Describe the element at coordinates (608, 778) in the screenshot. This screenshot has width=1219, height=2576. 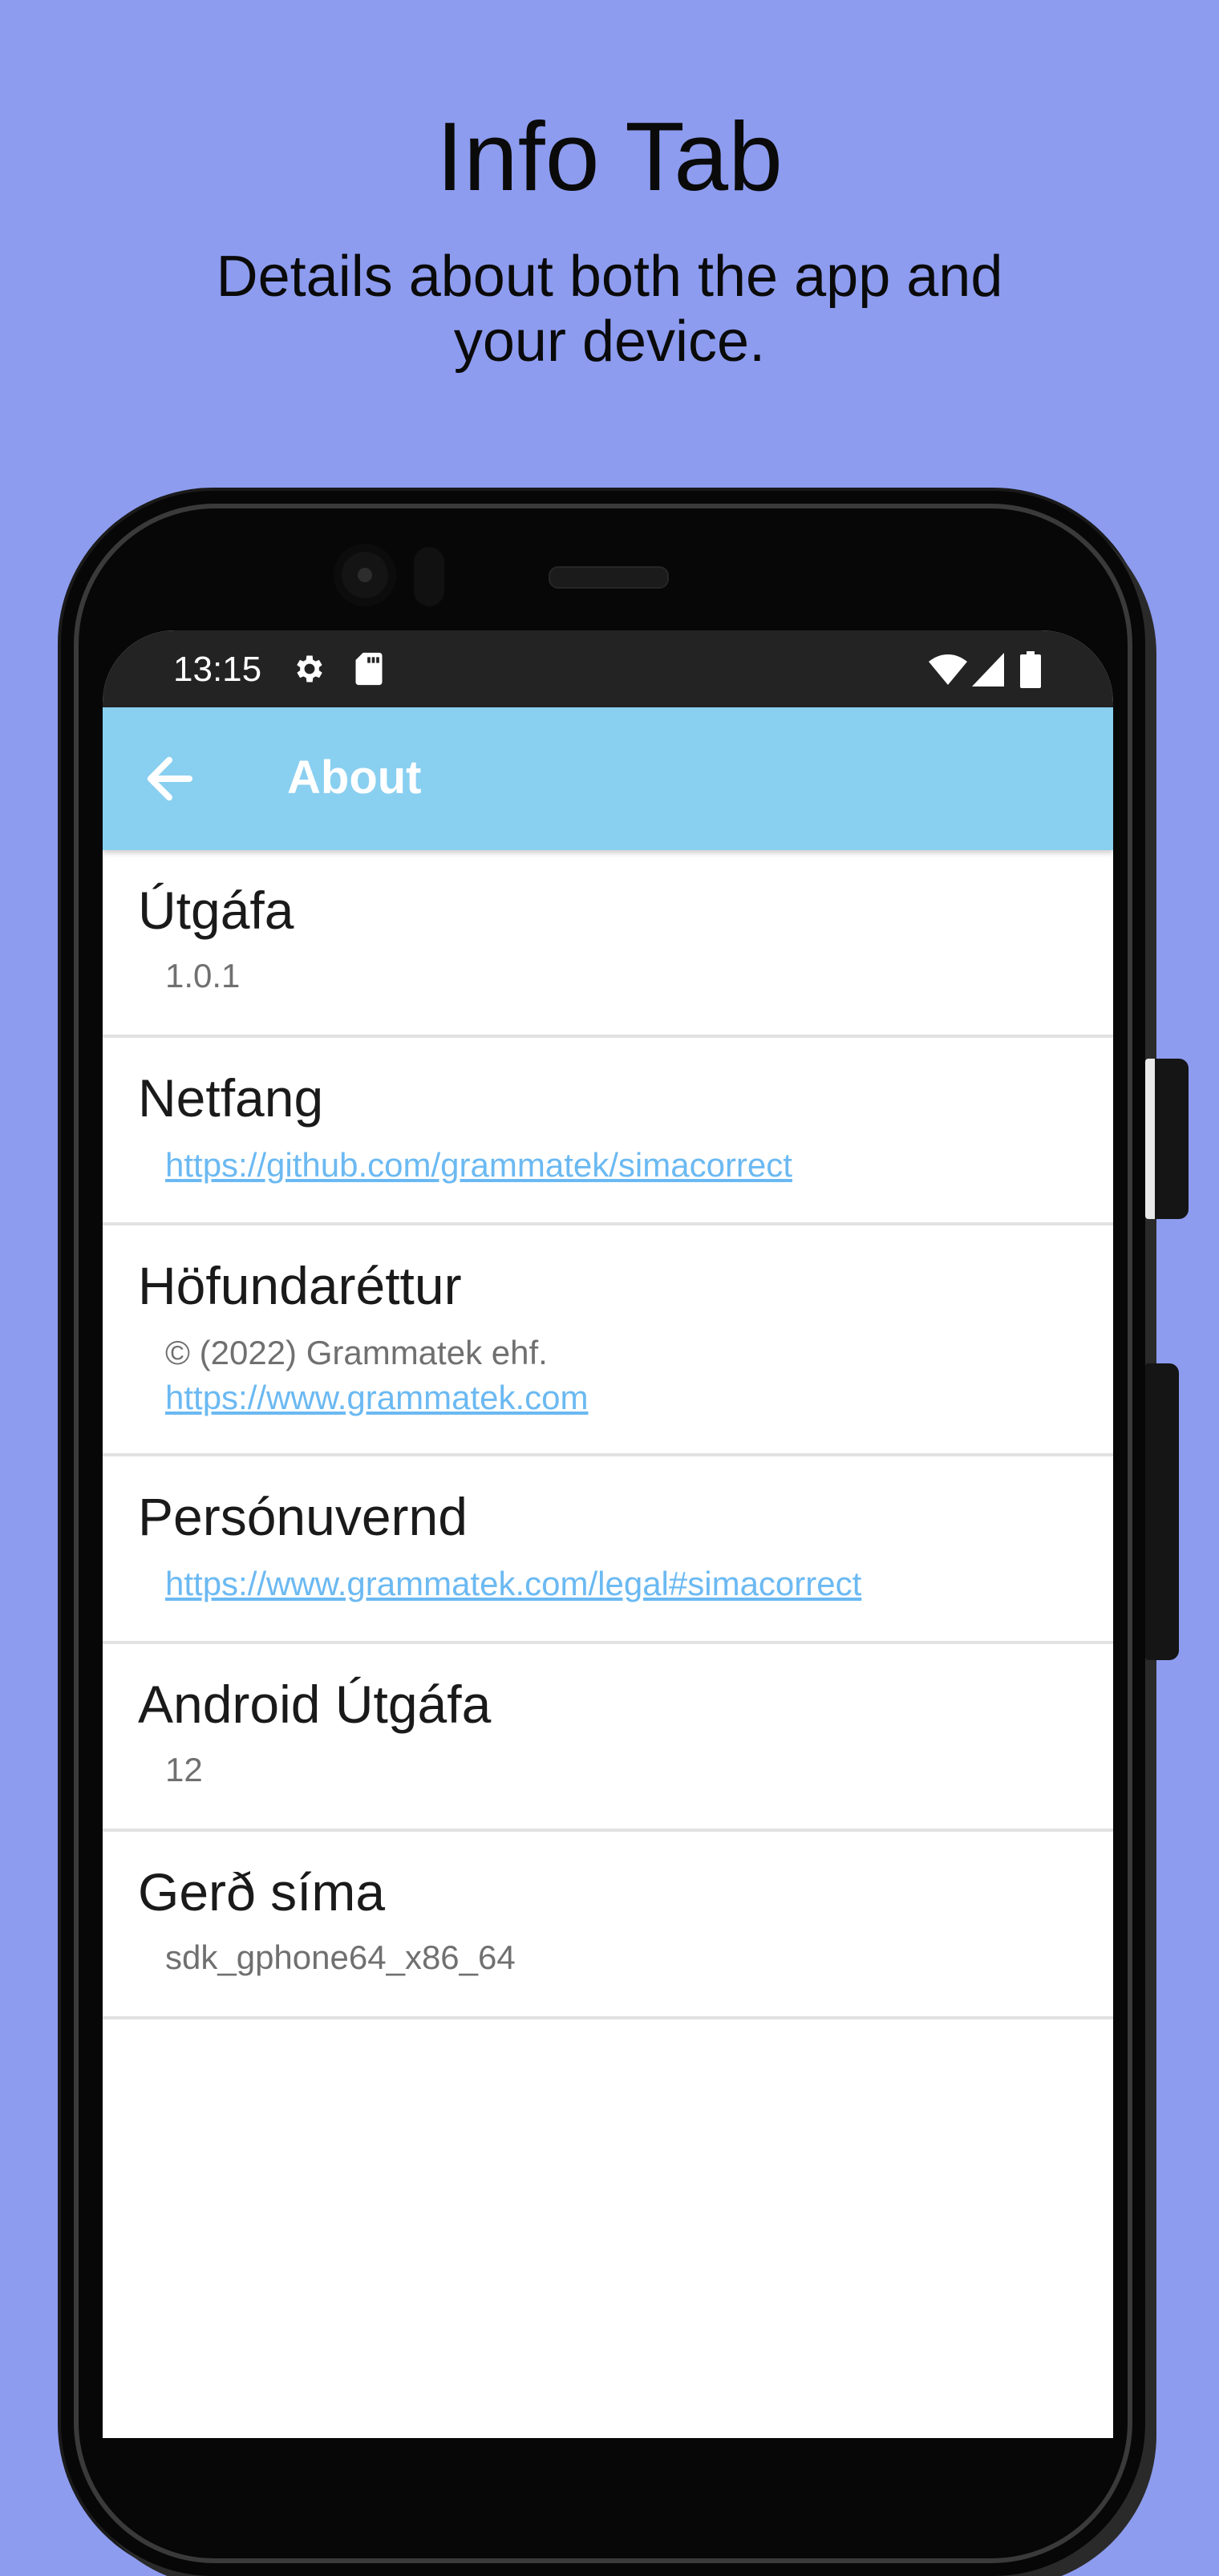
I see `app-bar: About` at that location.